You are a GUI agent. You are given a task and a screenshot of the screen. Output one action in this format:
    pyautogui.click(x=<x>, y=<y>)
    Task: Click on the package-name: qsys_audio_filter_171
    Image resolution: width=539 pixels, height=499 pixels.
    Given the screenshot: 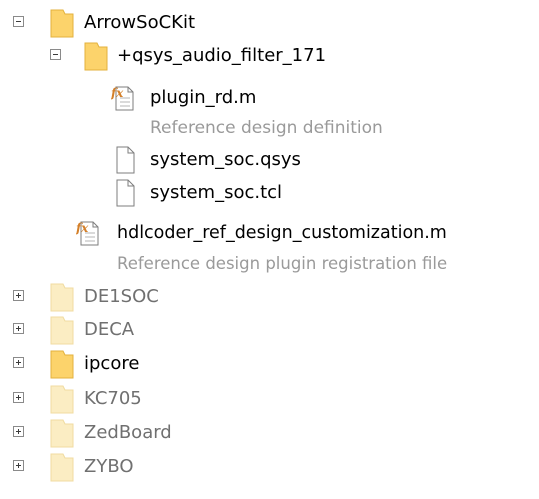 What is the action you would take?
    pyautogui.click(x=229, y=55)
    